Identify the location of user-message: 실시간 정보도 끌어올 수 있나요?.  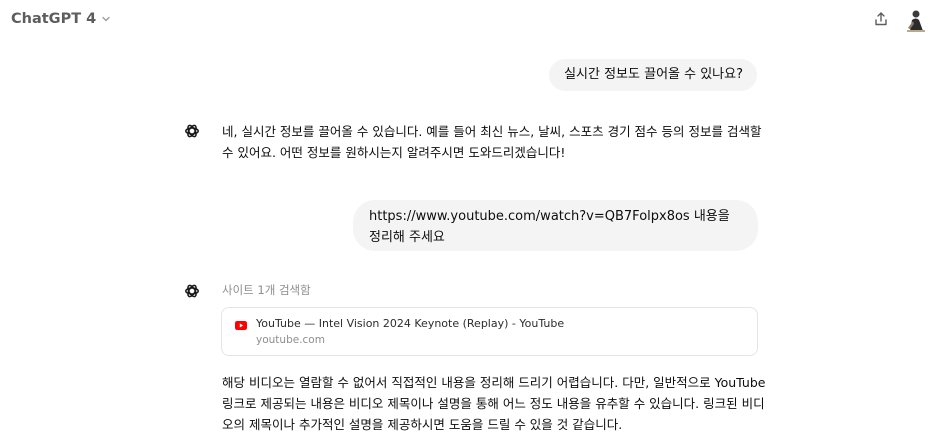
(653, 75).